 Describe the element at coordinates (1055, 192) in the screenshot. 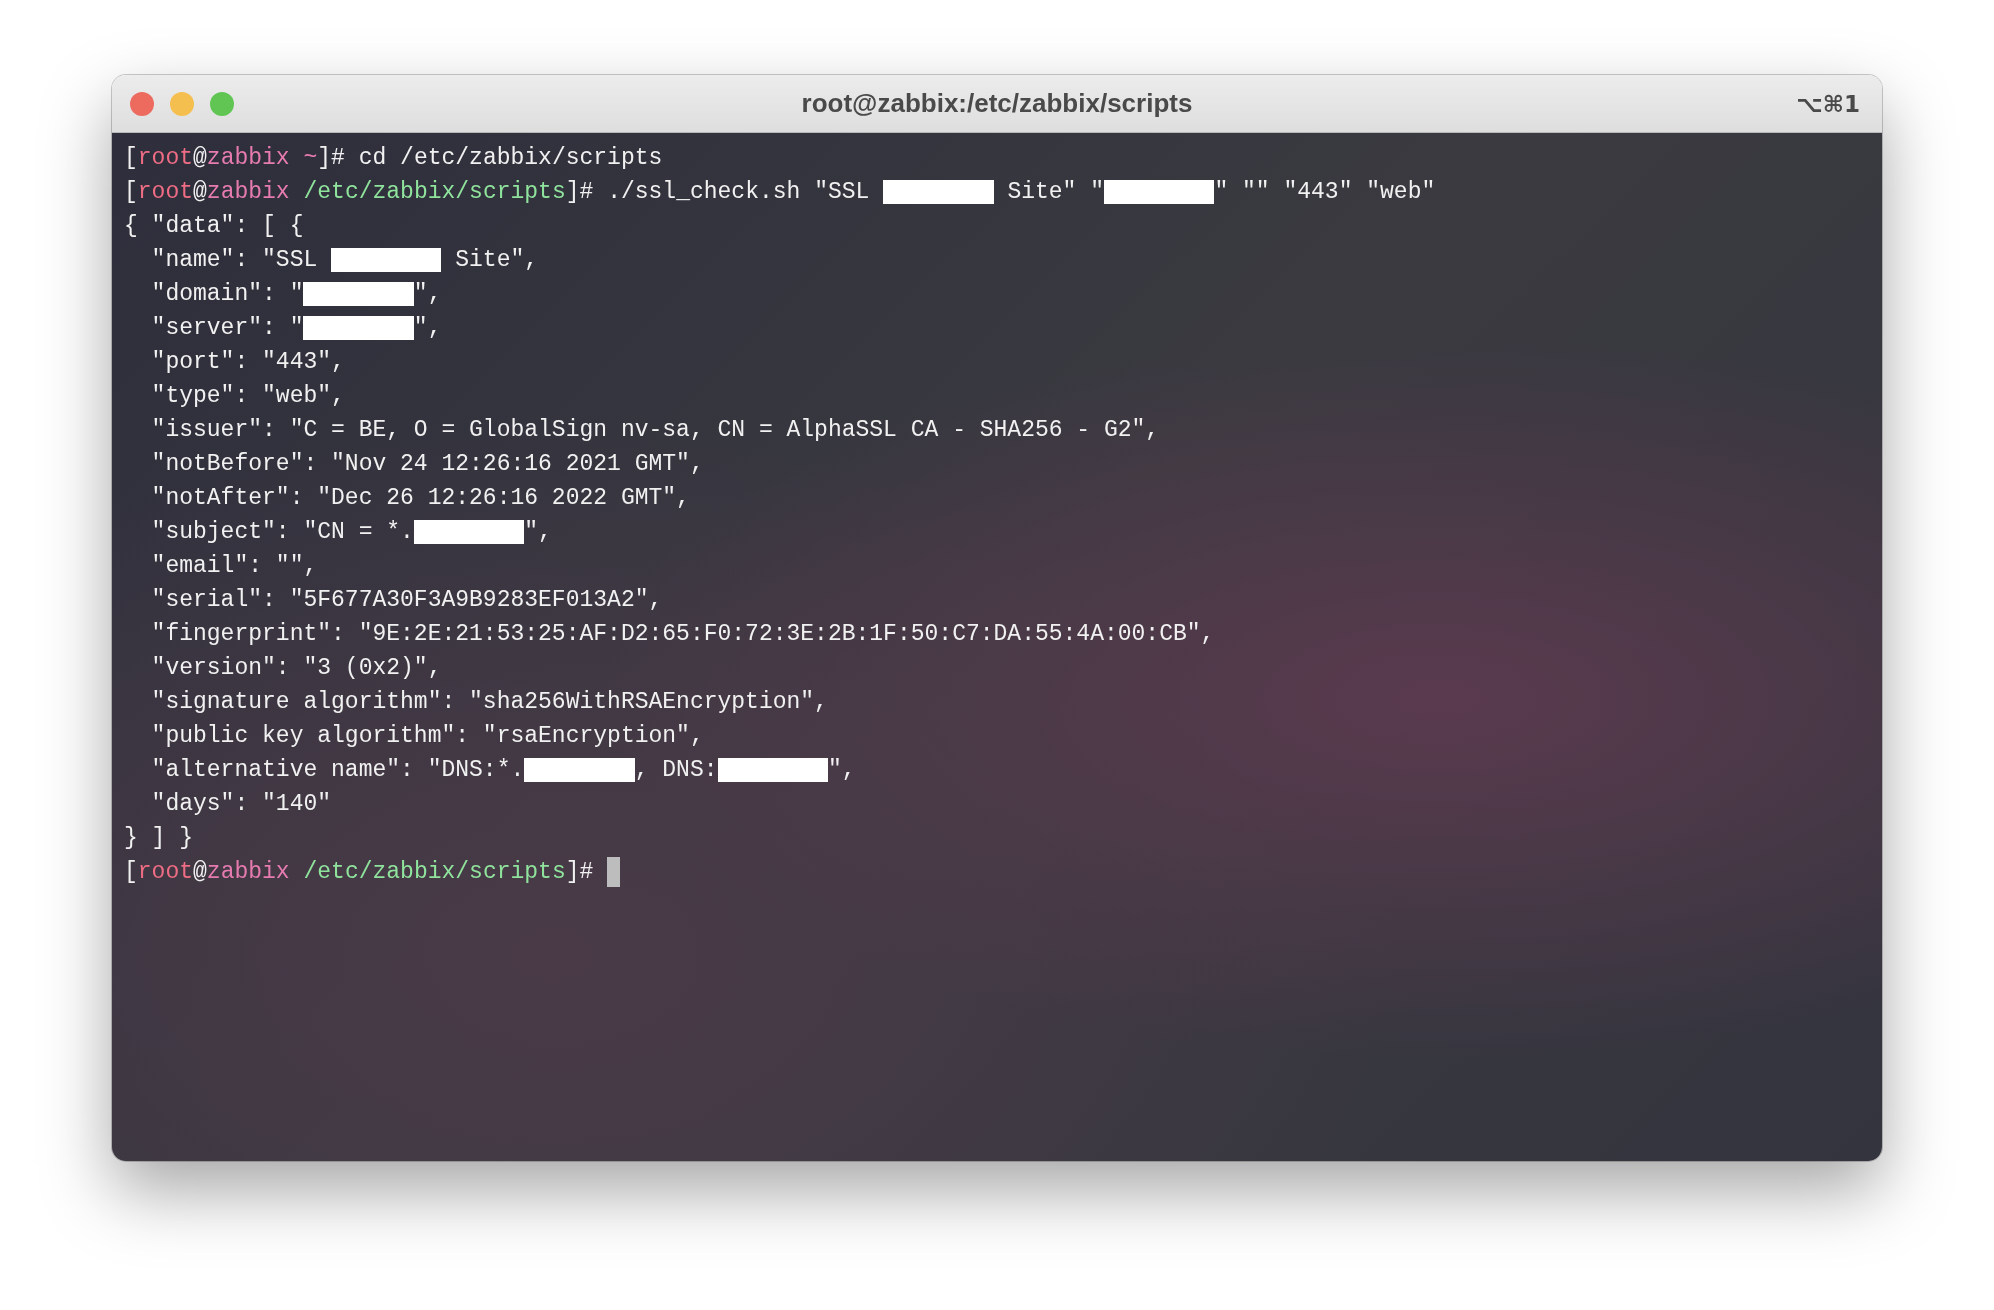

I see `terminal-text: Site" "` at that location.